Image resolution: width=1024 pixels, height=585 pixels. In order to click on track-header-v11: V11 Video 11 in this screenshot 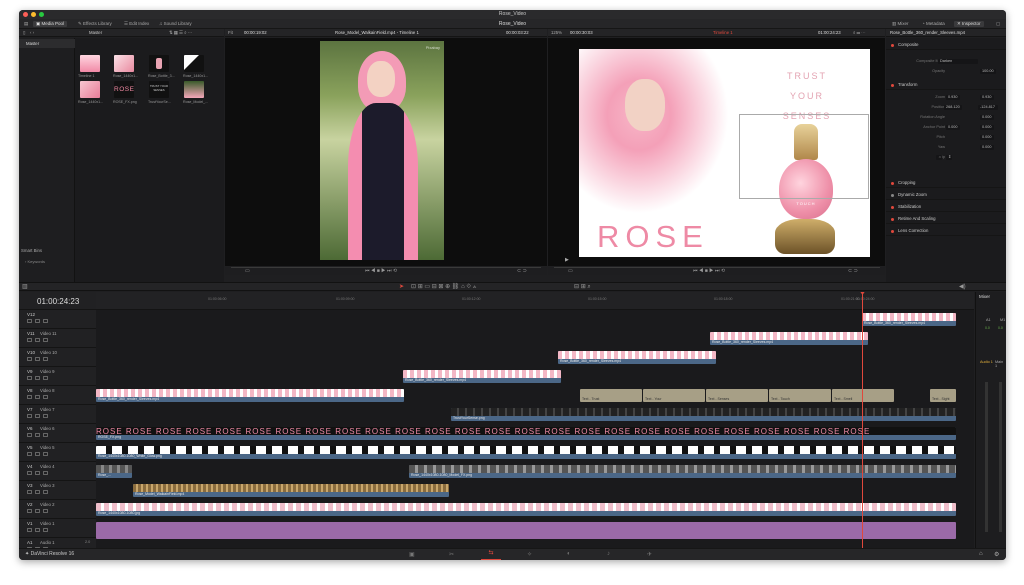, I will do `click(57, 338)`.